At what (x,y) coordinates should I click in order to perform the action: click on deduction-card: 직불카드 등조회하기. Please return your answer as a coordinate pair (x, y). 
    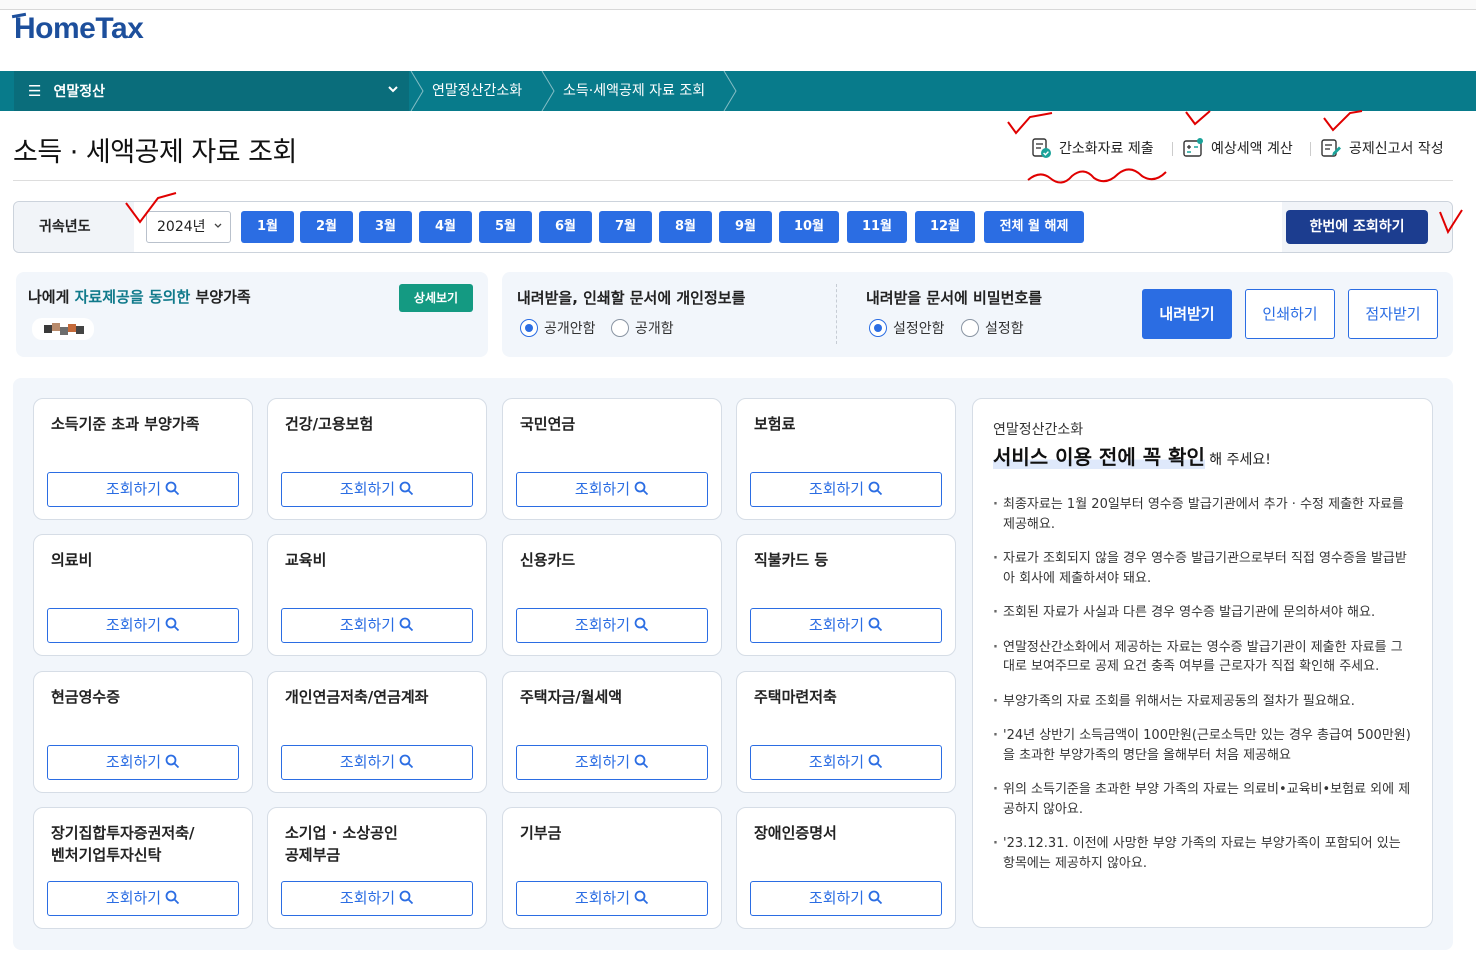
    Looking at the image, I should click on (846, 595).